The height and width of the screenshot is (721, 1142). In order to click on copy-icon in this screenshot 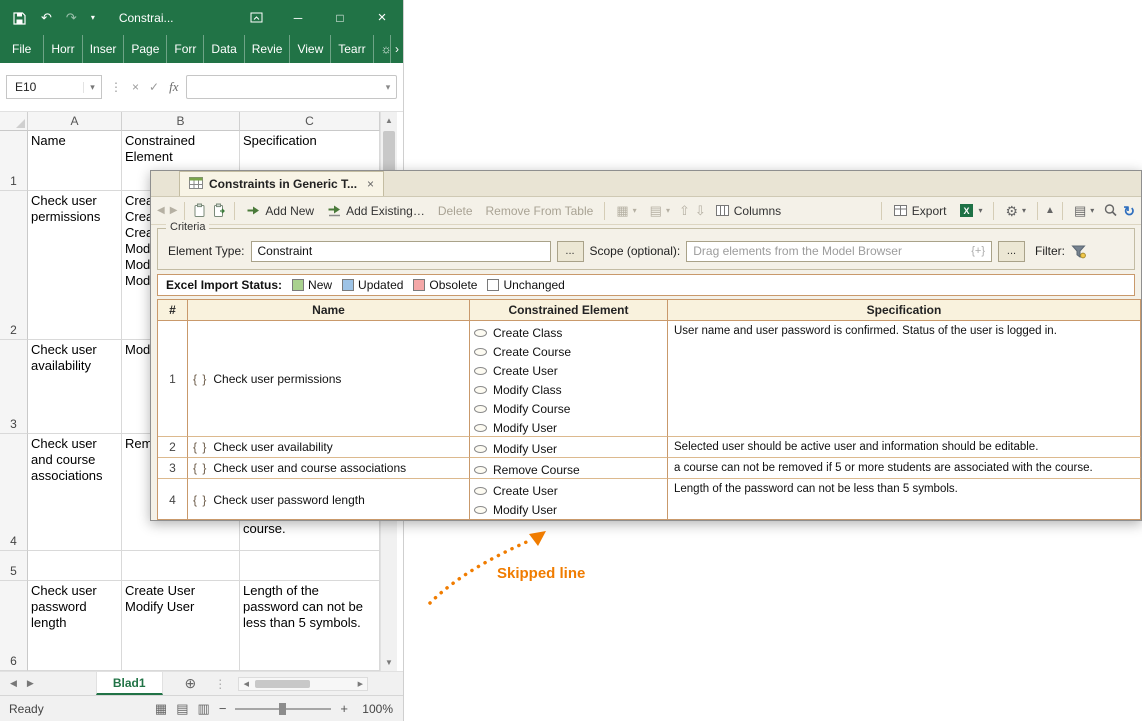, I will do `click(199, 210)`.